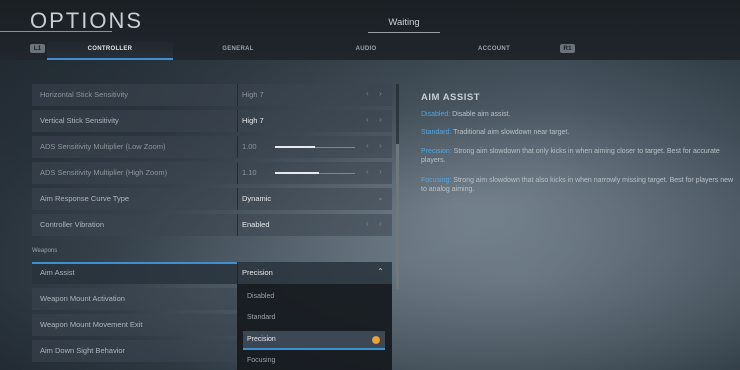 The image size is (740, 370). Describe the element at coordinates (85, 198) in the screenshot. I see `setting-label: Aim Response Curve Type` at that location.